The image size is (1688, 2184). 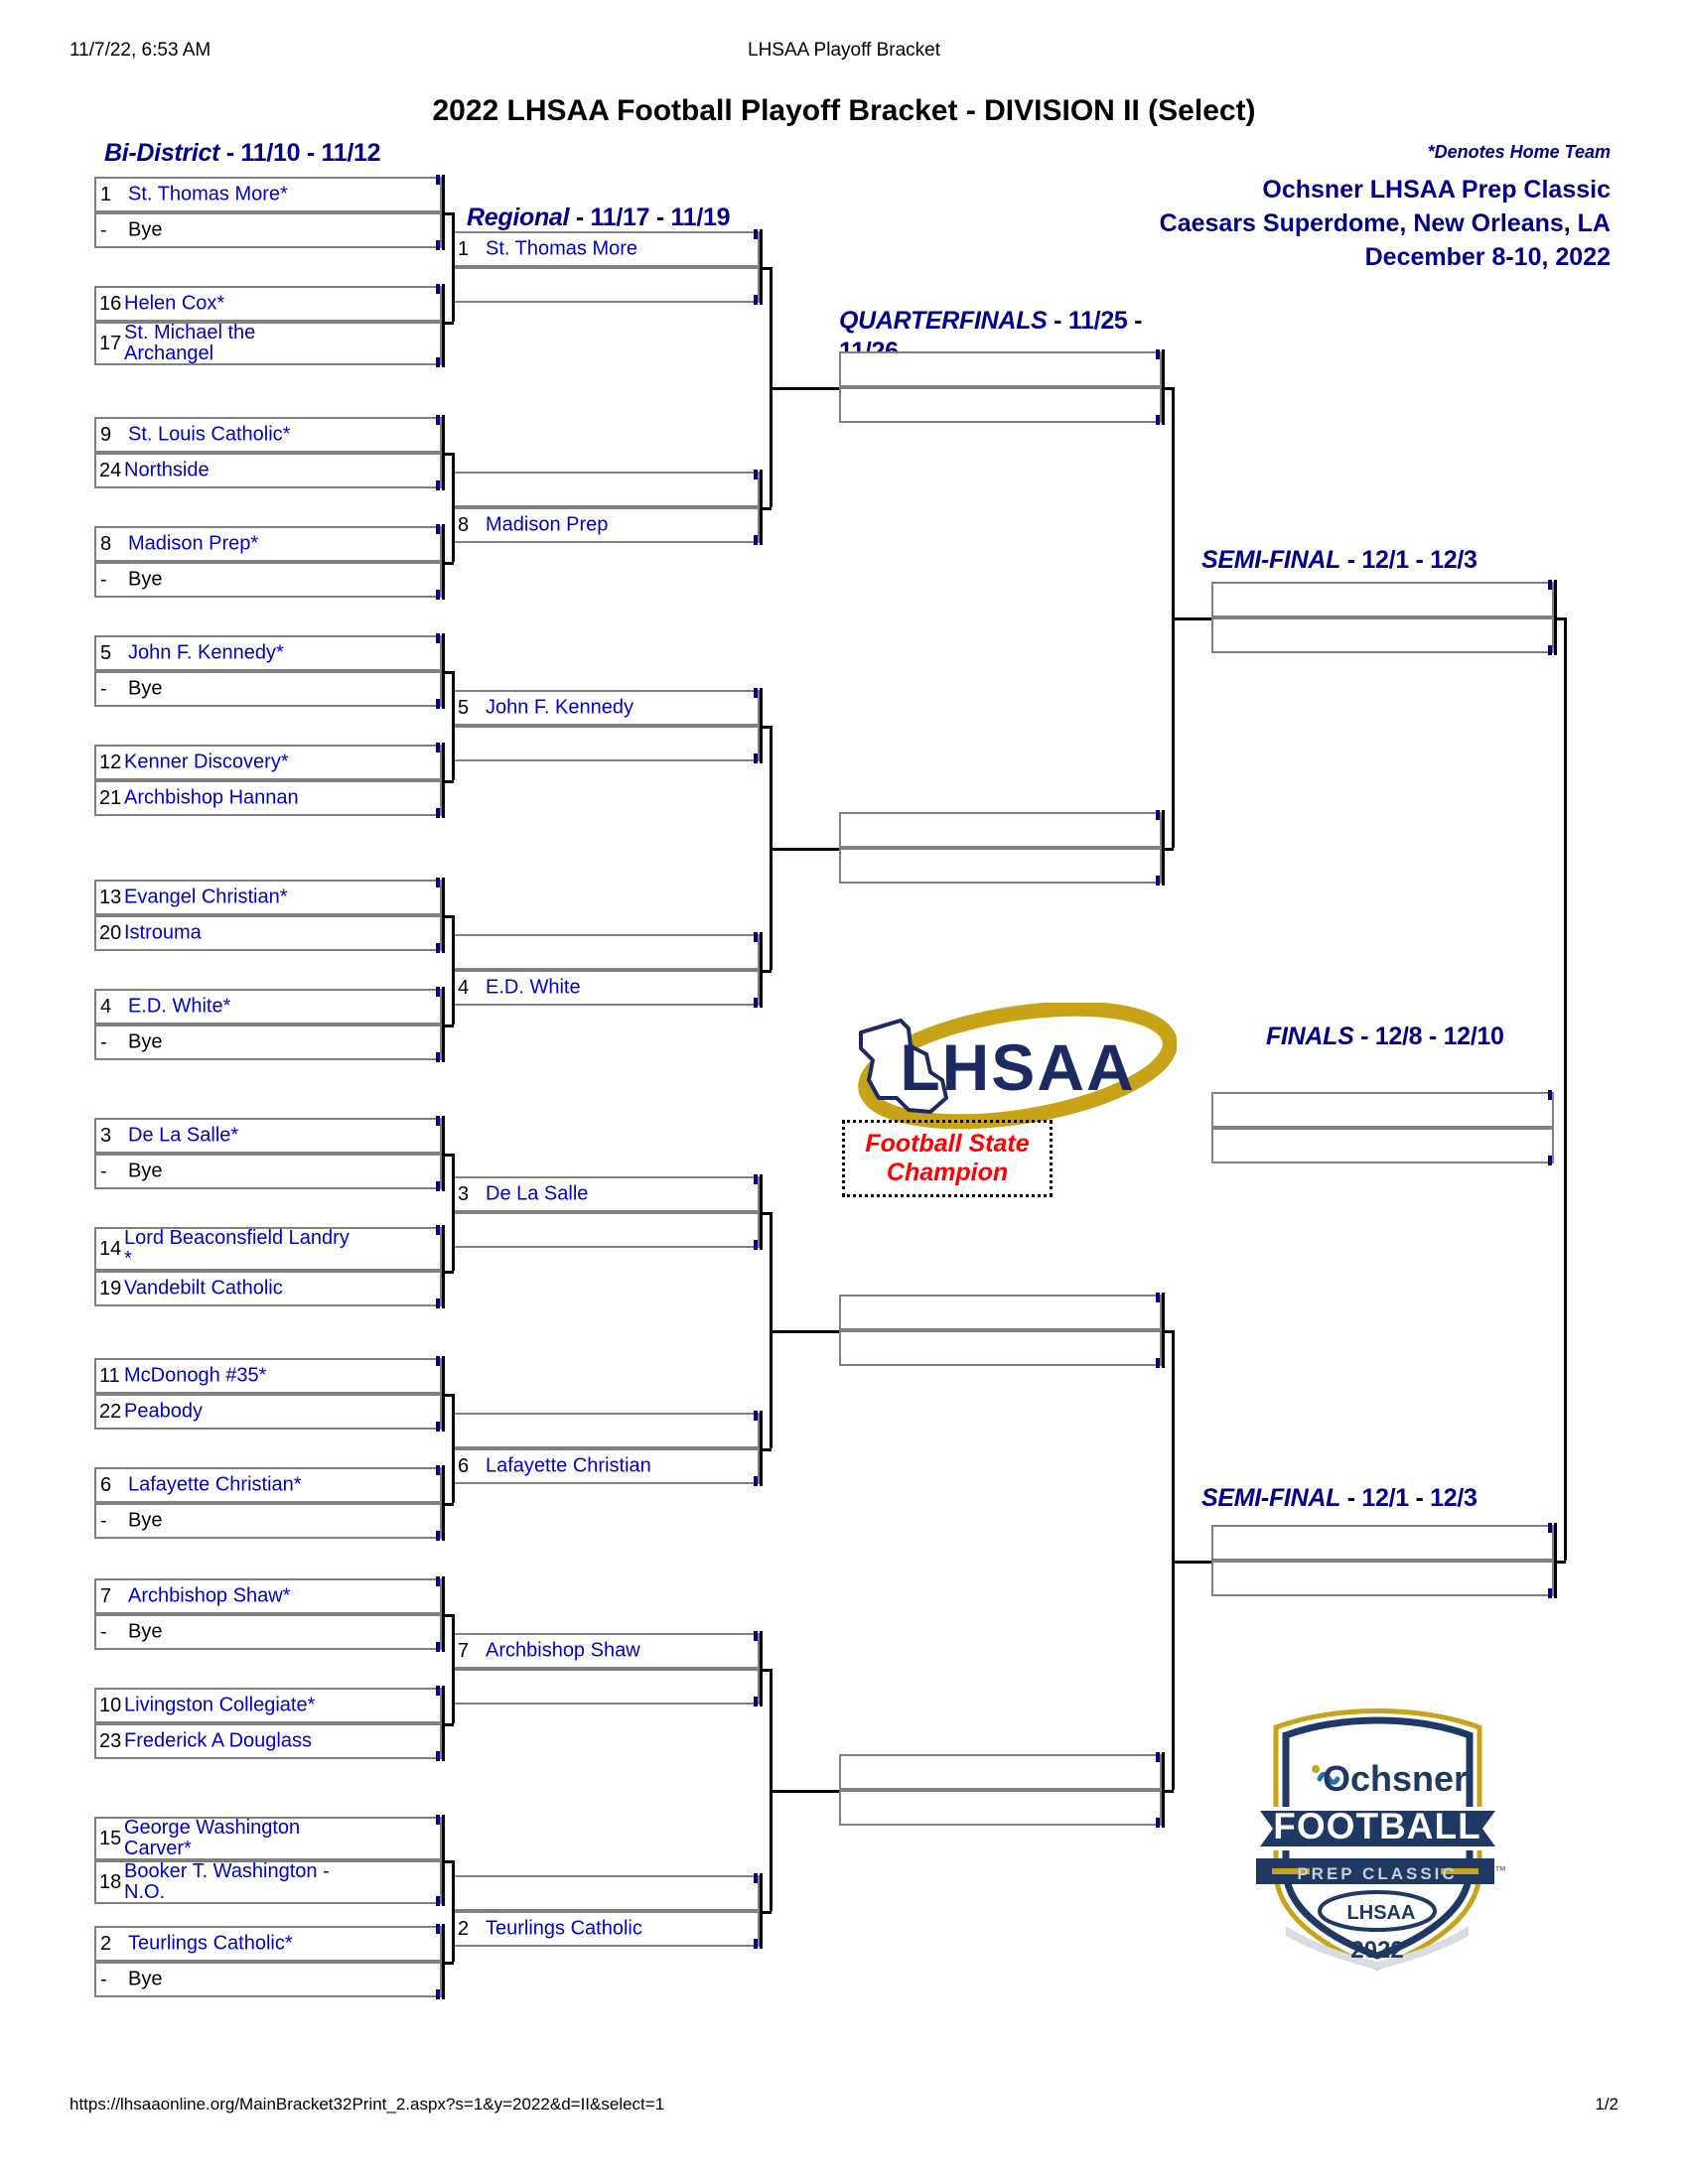 I want to click on slot-team-name: Vandebilt Catholic, so click(x=203, y=1288).